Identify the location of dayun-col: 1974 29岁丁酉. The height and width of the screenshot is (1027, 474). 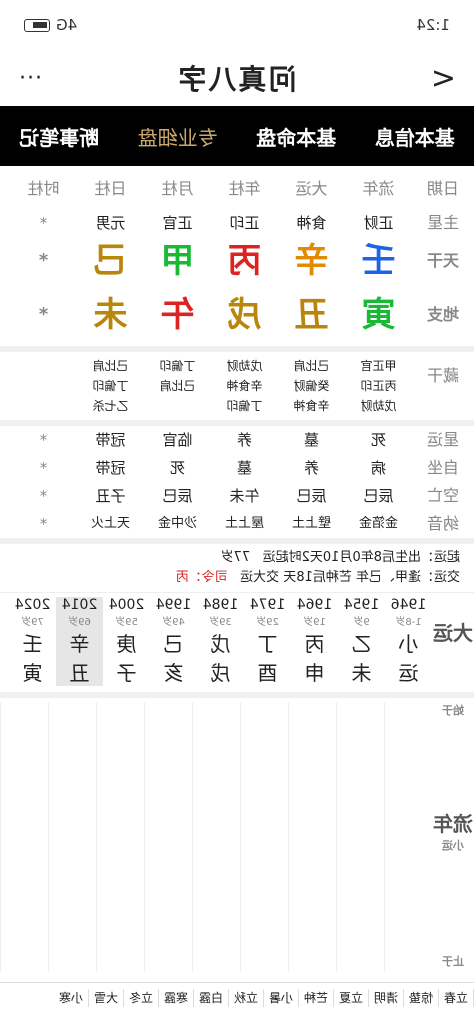
(267, 641).